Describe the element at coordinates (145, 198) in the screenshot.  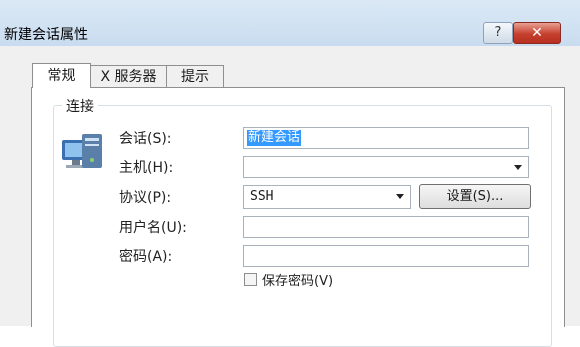
I see `protocol-label: 协议(P):` at that location.